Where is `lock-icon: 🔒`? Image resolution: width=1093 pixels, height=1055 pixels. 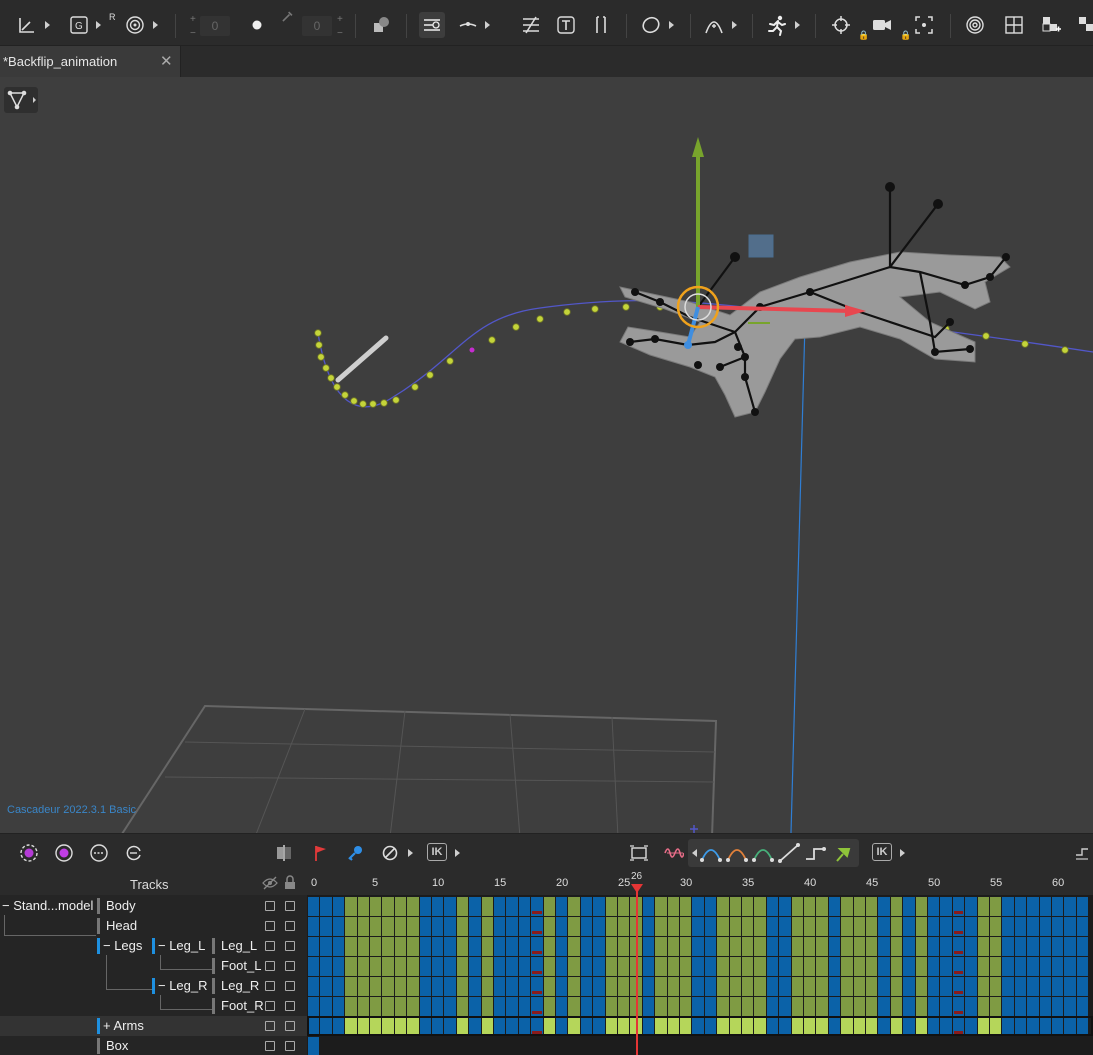
lock-icon: 🔒 is located at coordinates (905, 35).